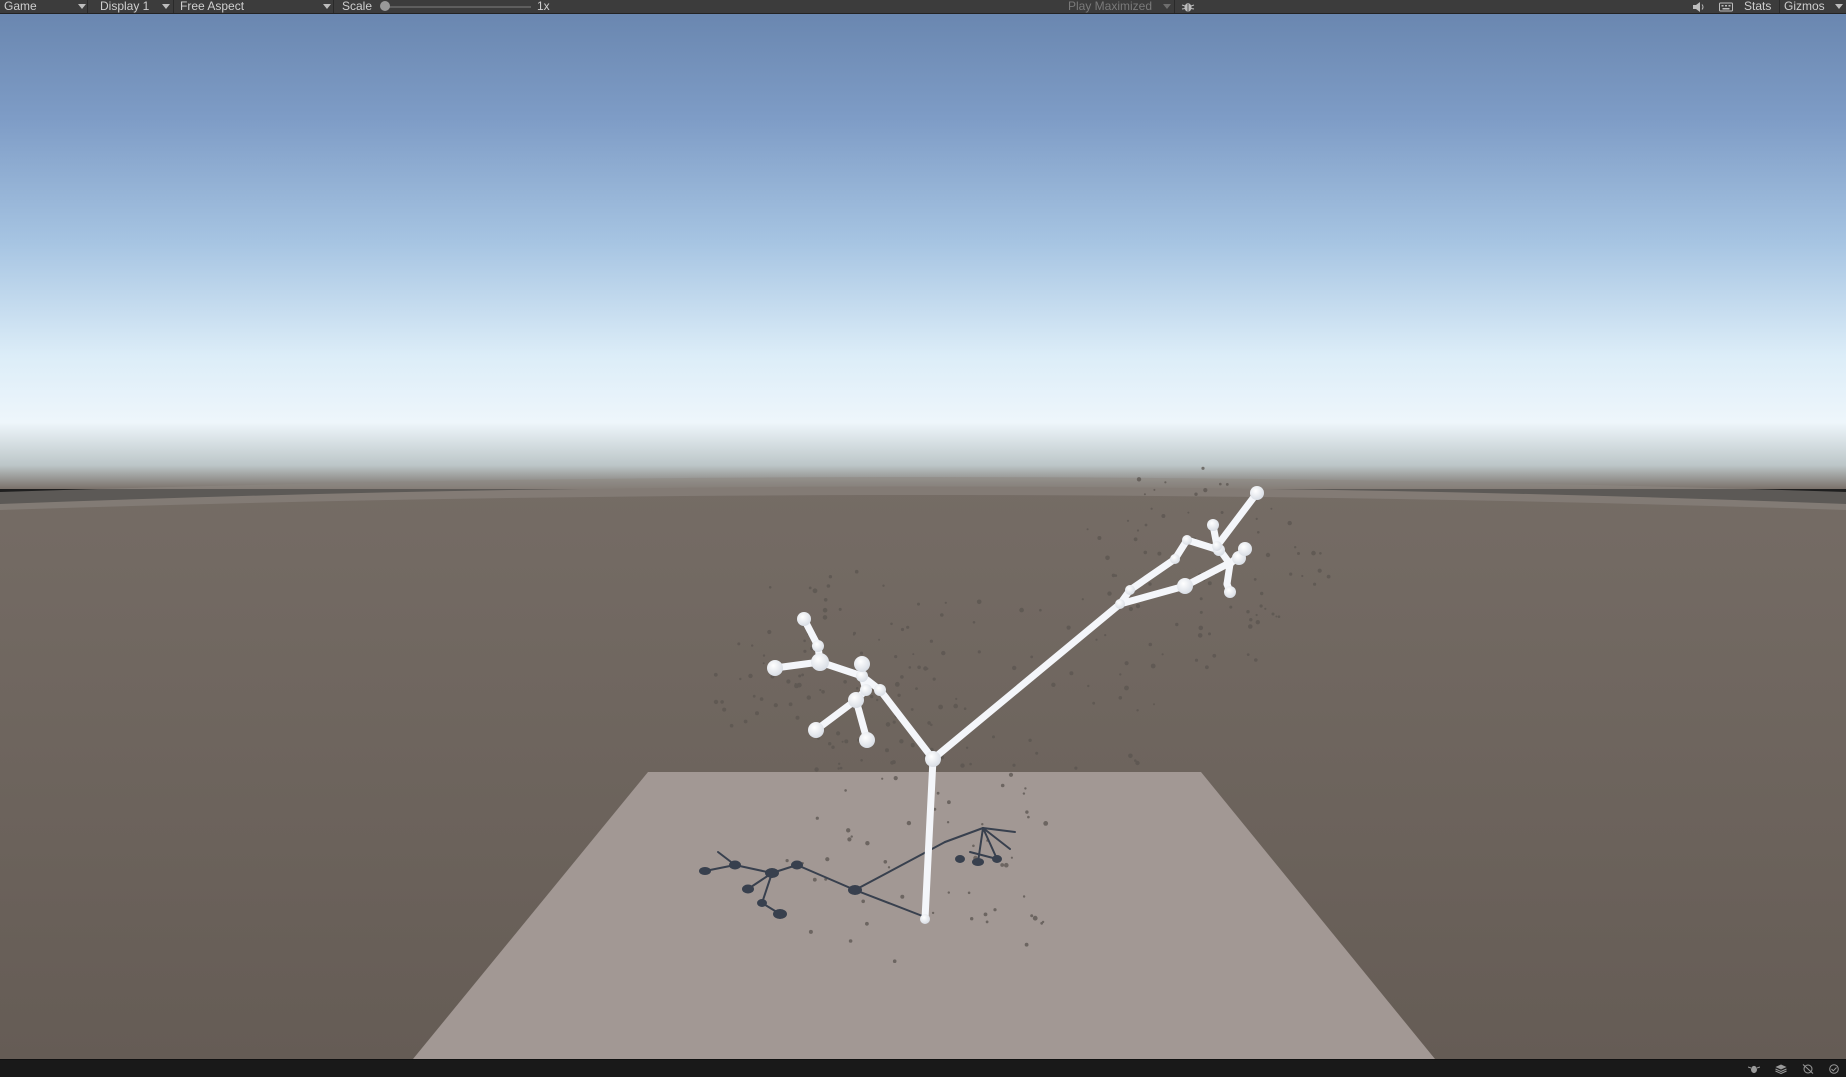  I want to click on mute-audio-button, so click(1699, 6).